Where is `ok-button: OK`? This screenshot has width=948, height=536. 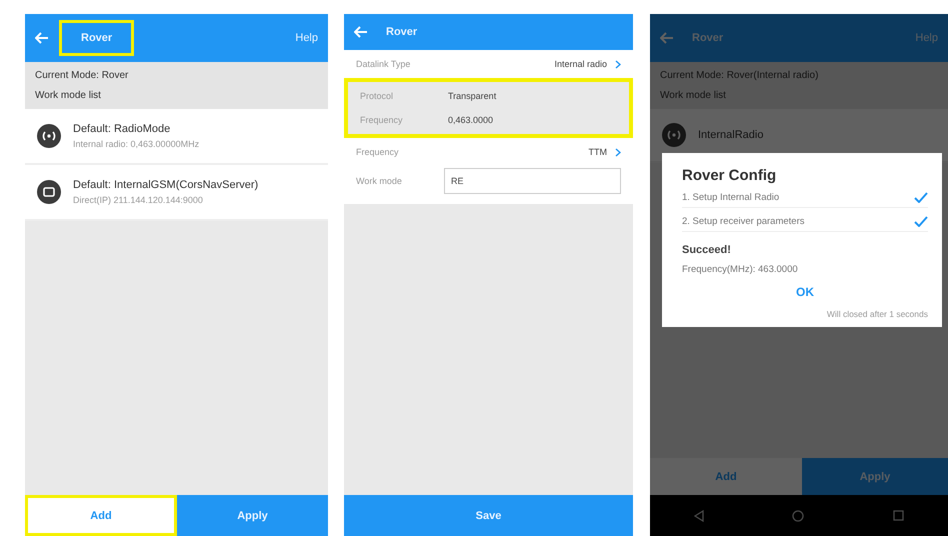
ok-button: OK is located at coordinates (805, 292).